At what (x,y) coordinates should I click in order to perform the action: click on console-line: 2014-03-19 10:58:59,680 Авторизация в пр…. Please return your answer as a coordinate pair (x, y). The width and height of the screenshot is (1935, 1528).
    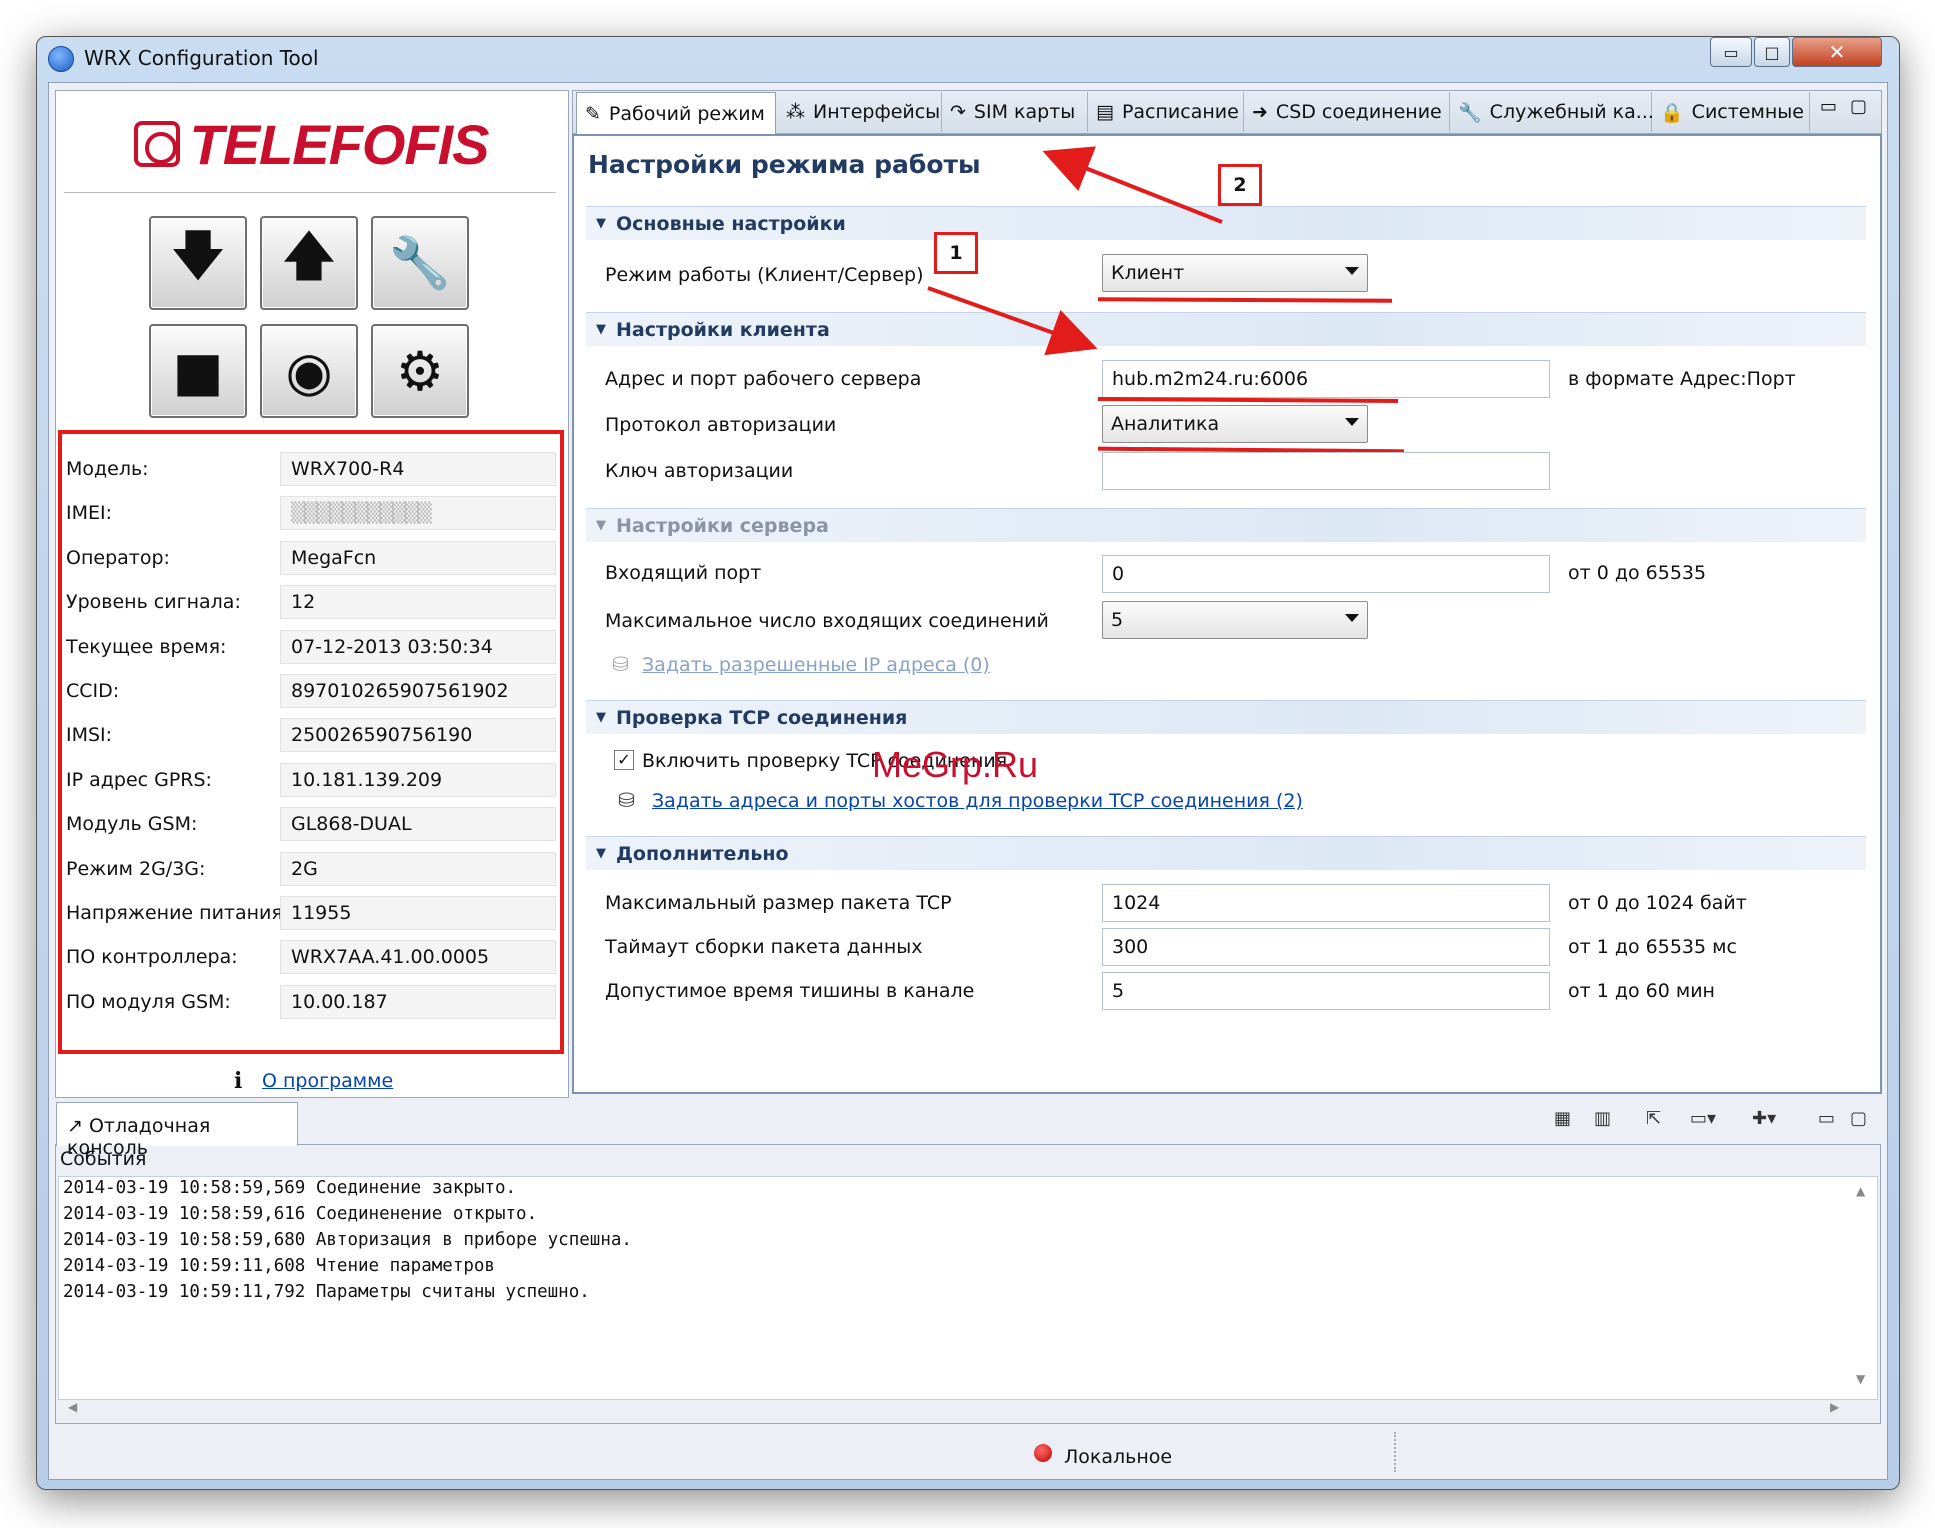
    Looking at the image, I should click on (347, 1240).